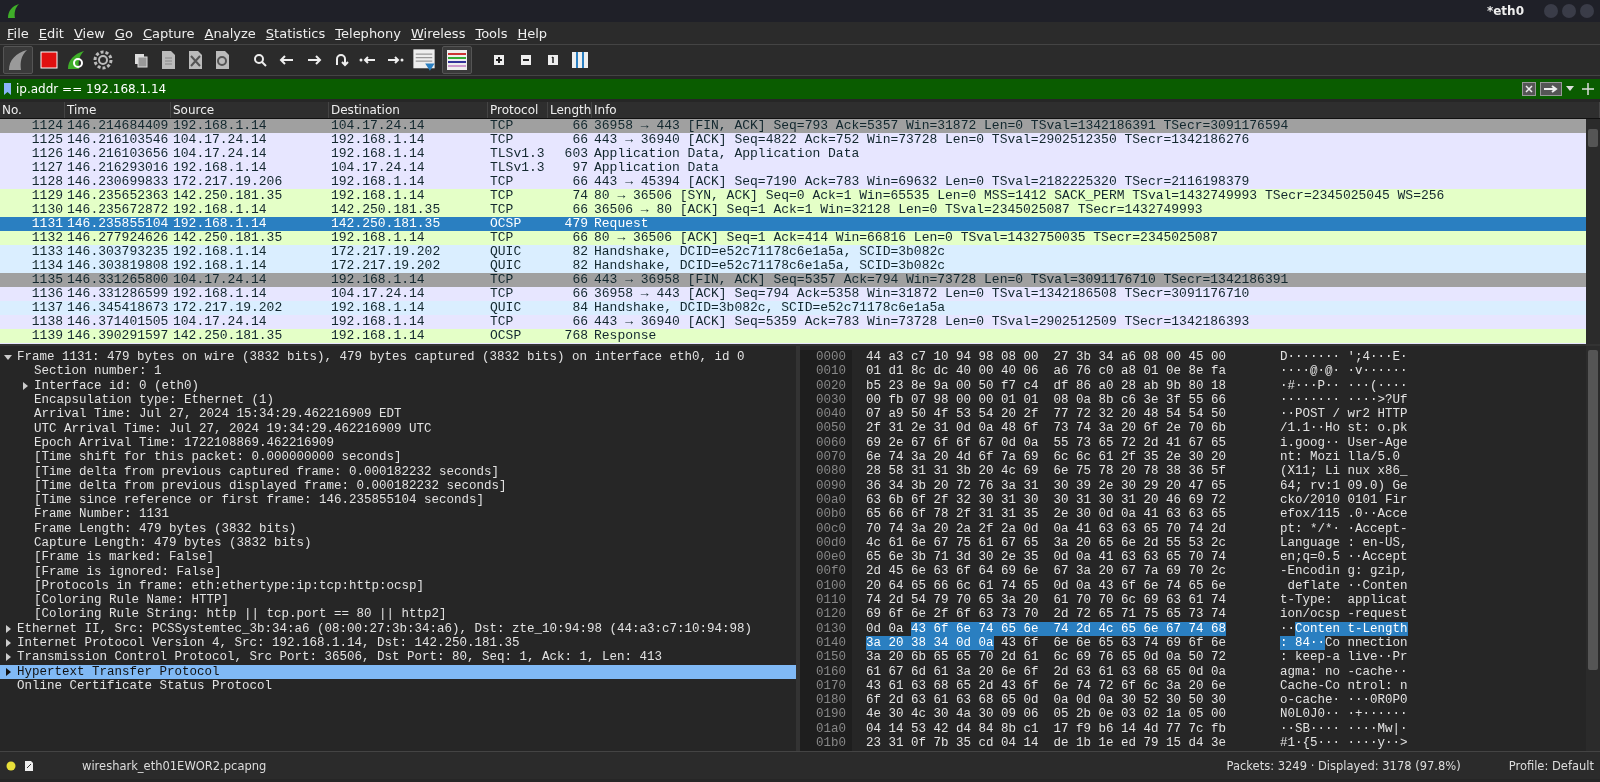  I want to click on packet-row: 1129 146.235652363 142.250.181.35 192.168.1.14 TCP 74 80 → 36506 [SYN, ACK] Seq=0 Ack=1 Win=65535 Len=0 MSS=1412 SACK_PERM TSval=1432749993 TSecr=2345025045 WS=256, so click(793, 196).